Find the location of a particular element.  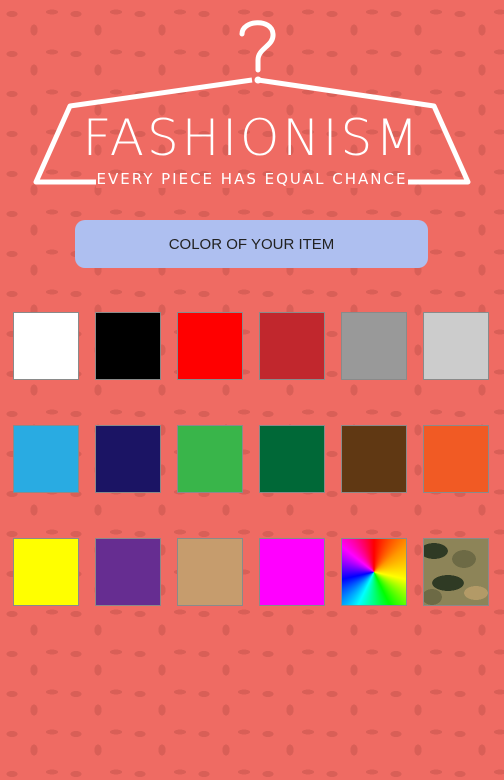

color-swatch-dark-red is located at coordinates (292, 346).